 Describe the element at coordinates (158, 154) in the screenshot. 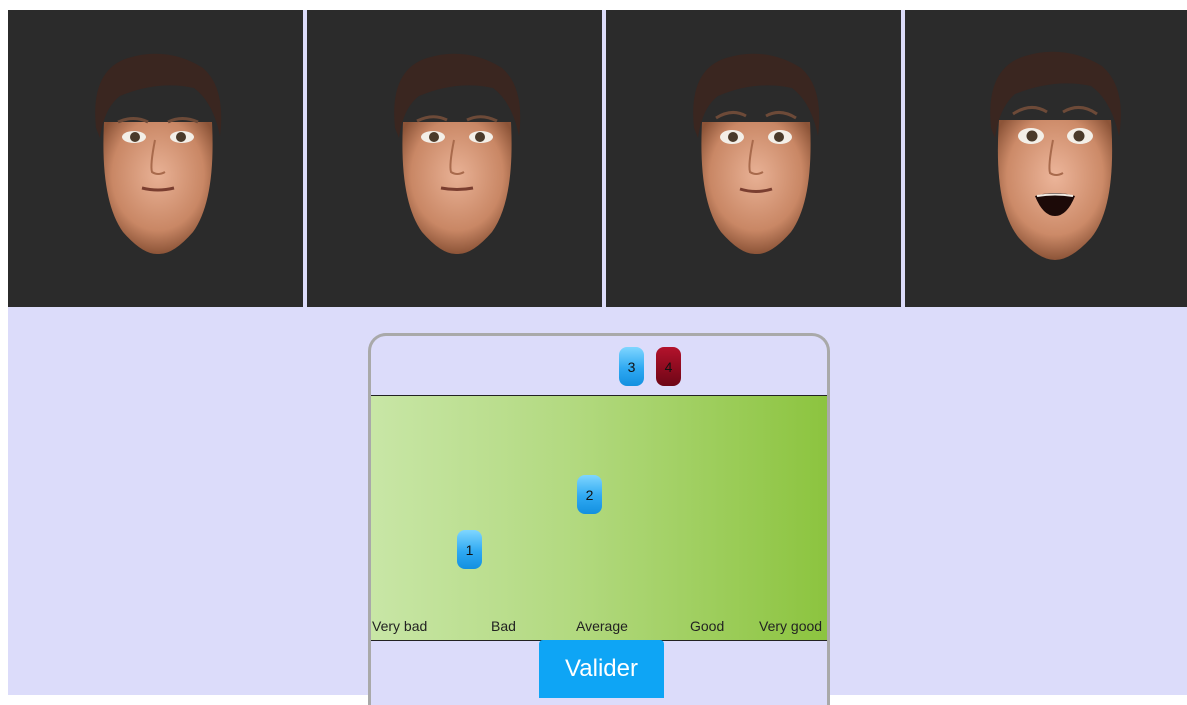

I see `face-neutral-image` at that location.